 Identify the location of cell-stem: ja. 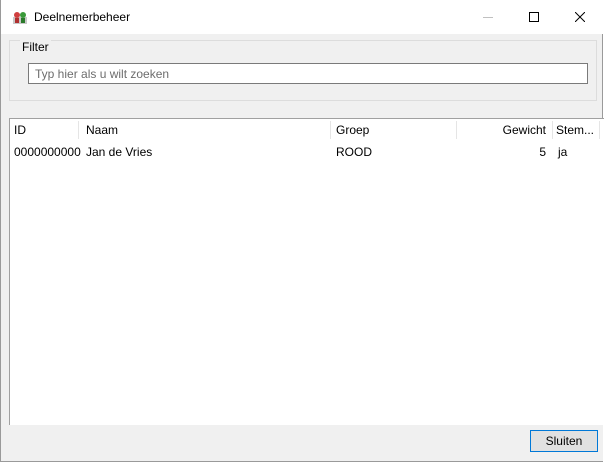
(563, 152).